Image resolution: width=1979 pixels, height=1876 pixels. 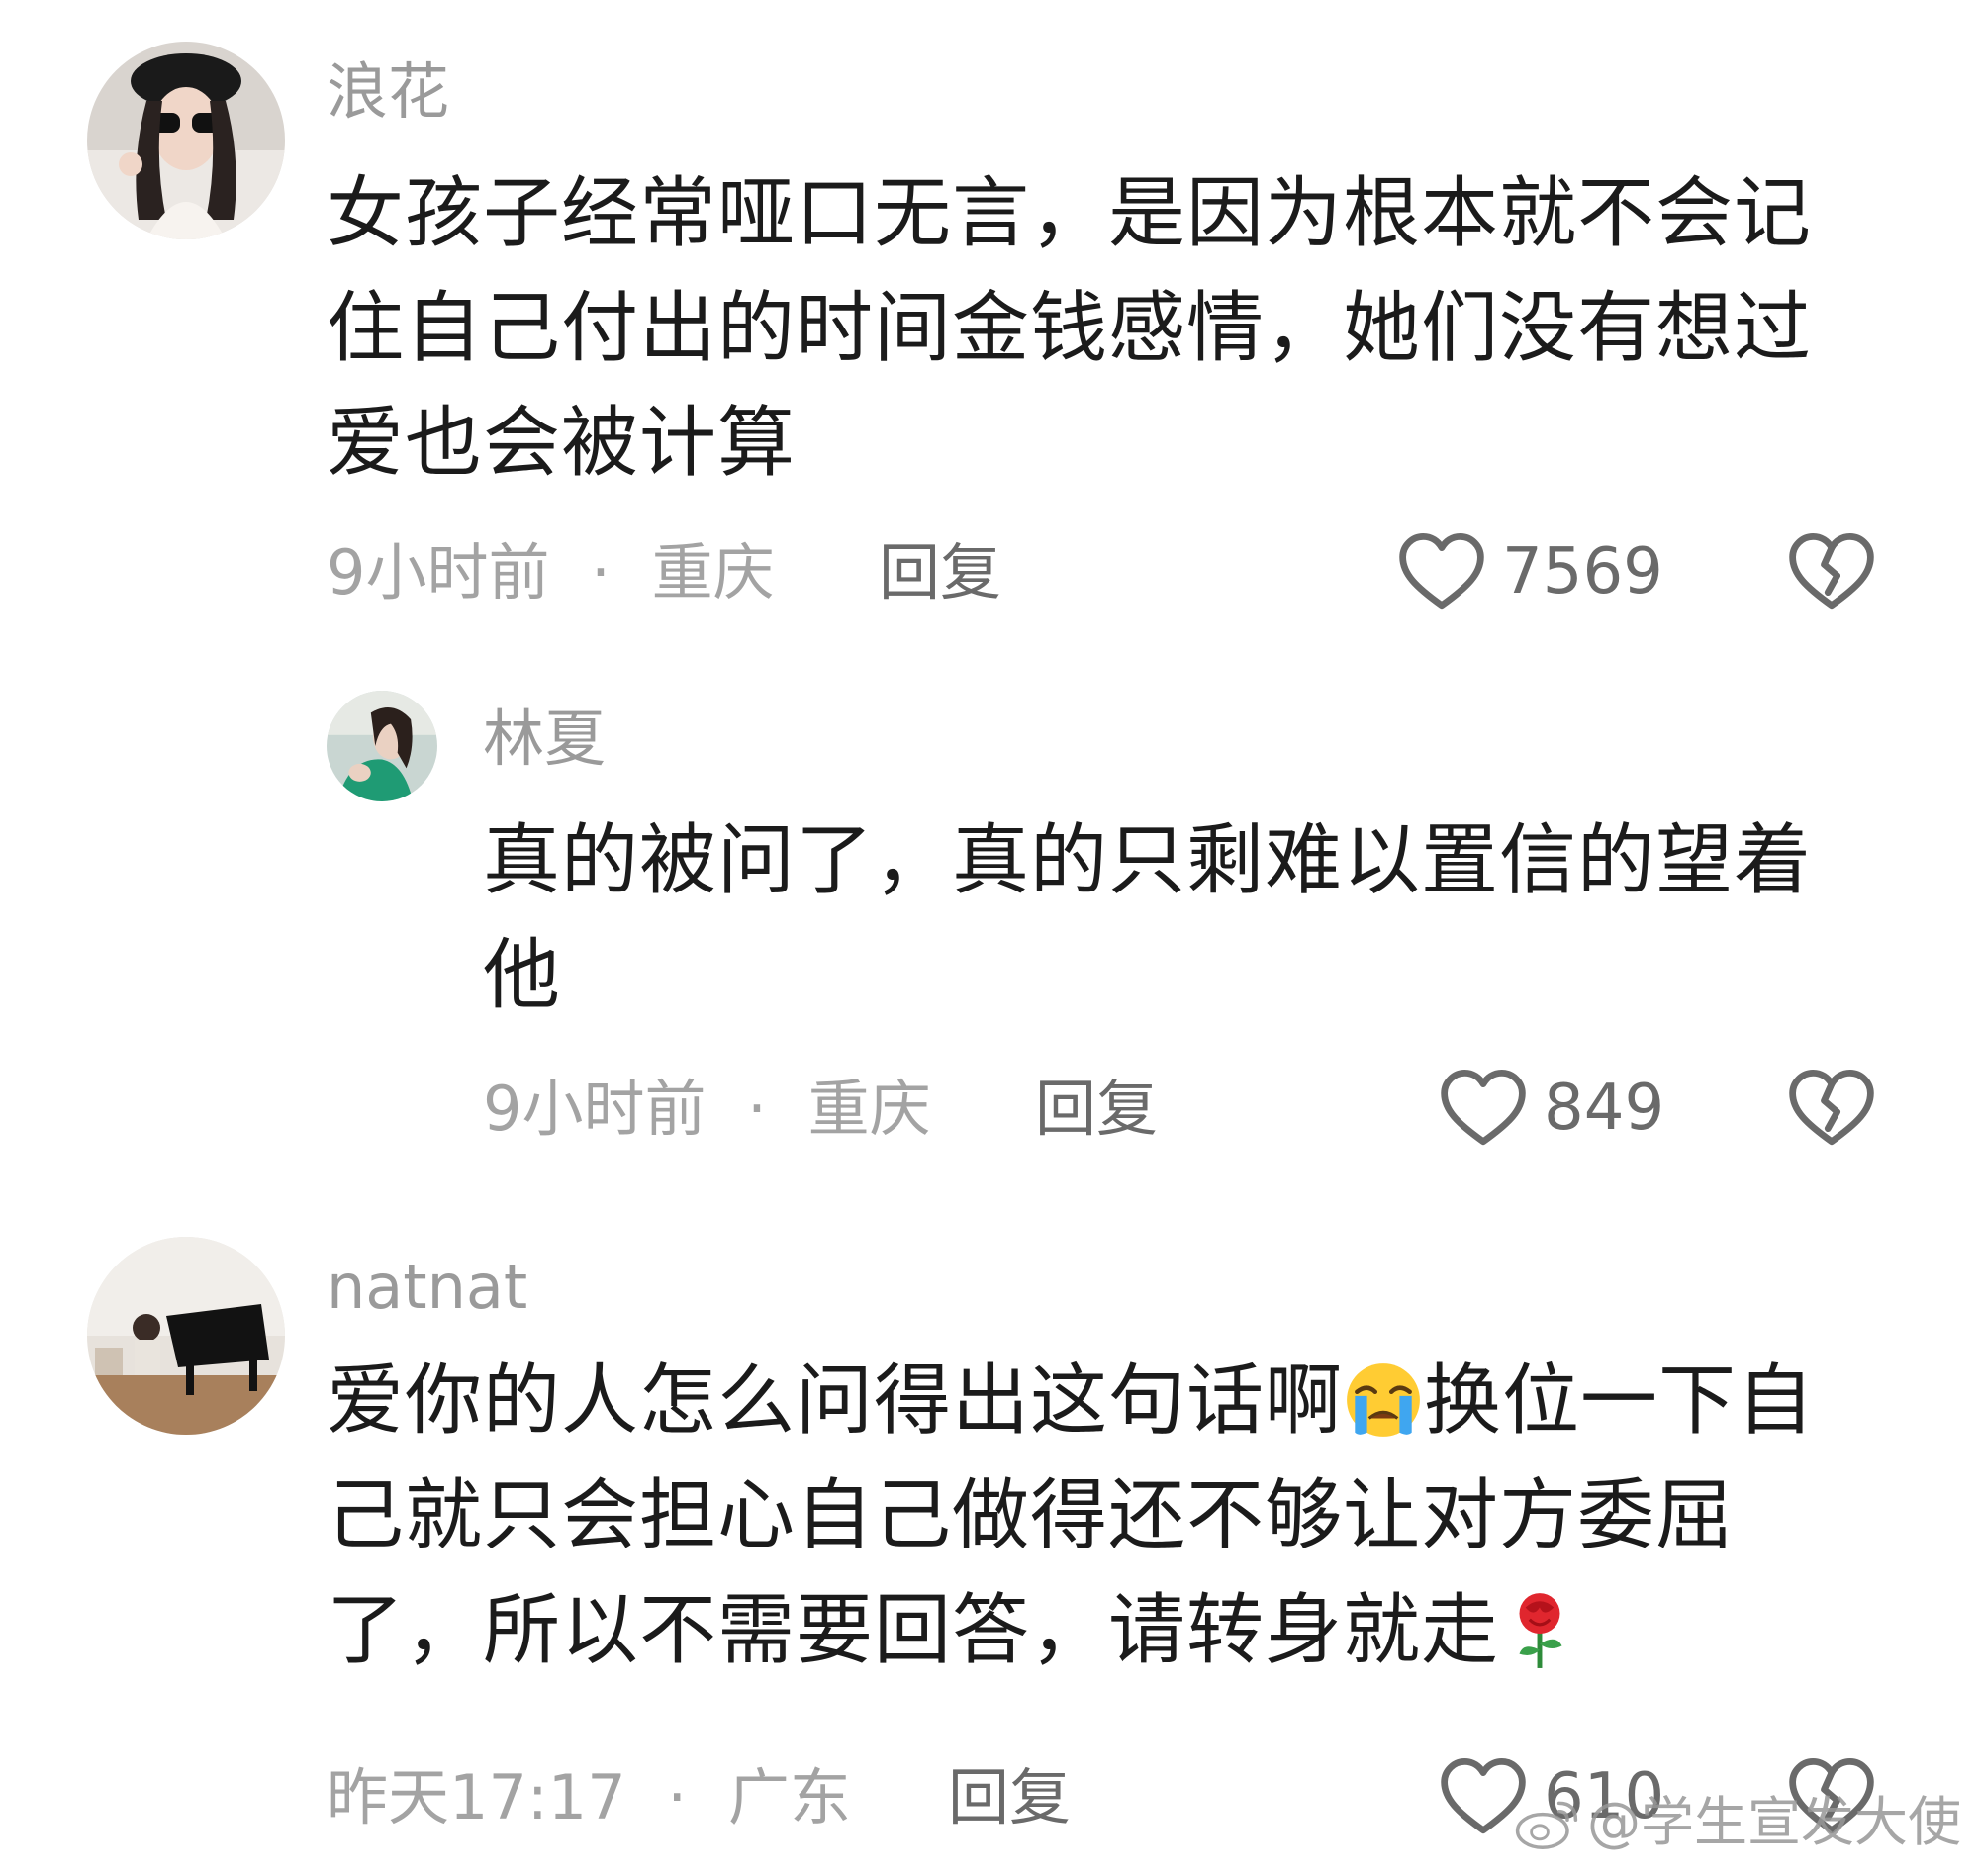 I want to click on comment-text: 真的被问了，真的只剩难以置信的望着他, so click(x=1148, y=918).